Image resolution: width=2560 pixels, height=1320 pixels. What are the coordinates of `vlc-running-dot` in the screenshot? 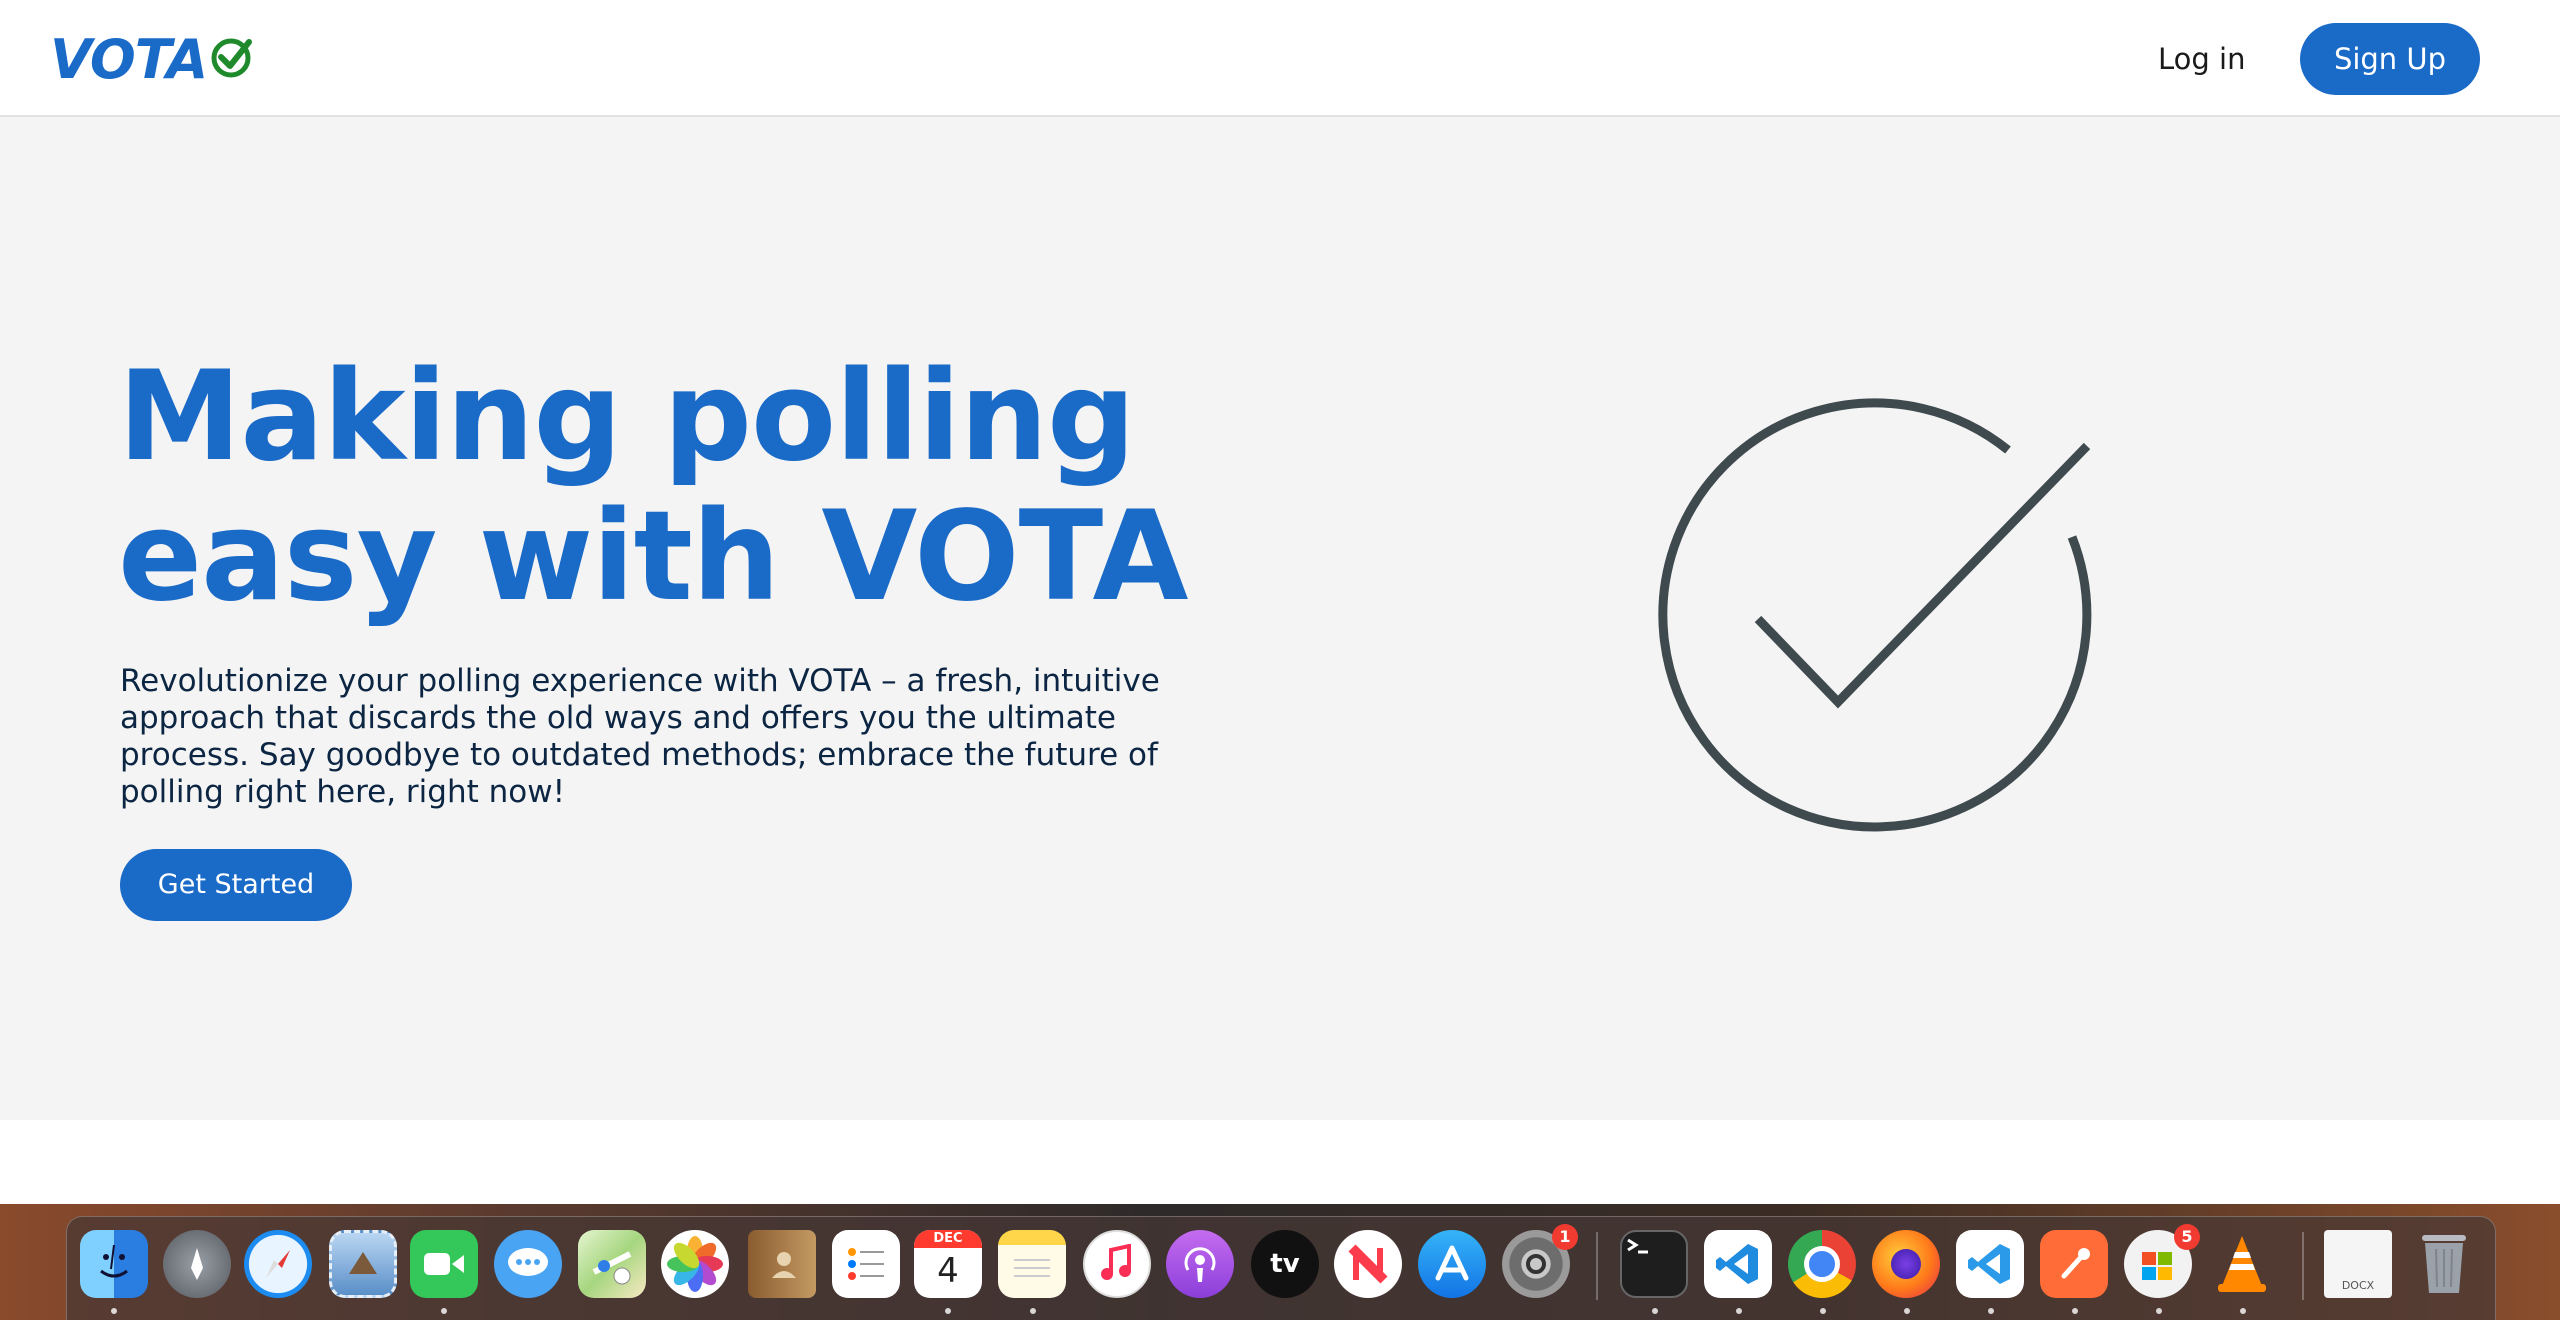 It's located at (2243, 1311).